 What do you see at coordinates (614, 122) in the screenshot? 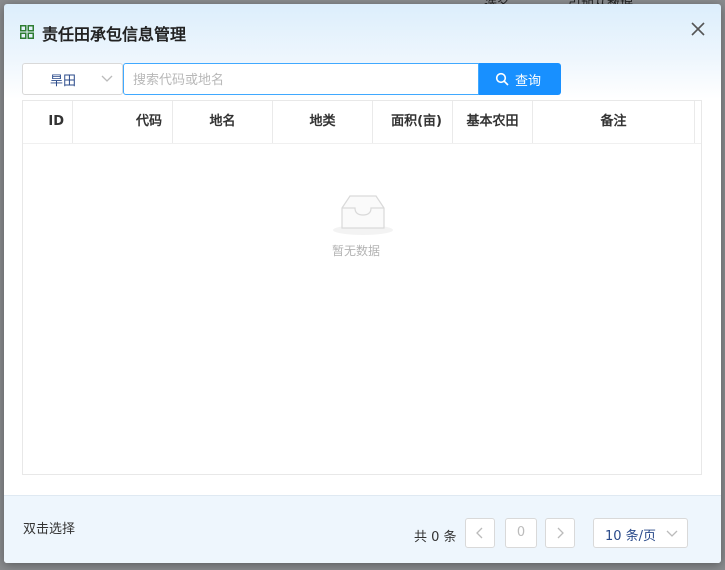
I see `column-header-remark: 备注` at bounding box center [614, 122].